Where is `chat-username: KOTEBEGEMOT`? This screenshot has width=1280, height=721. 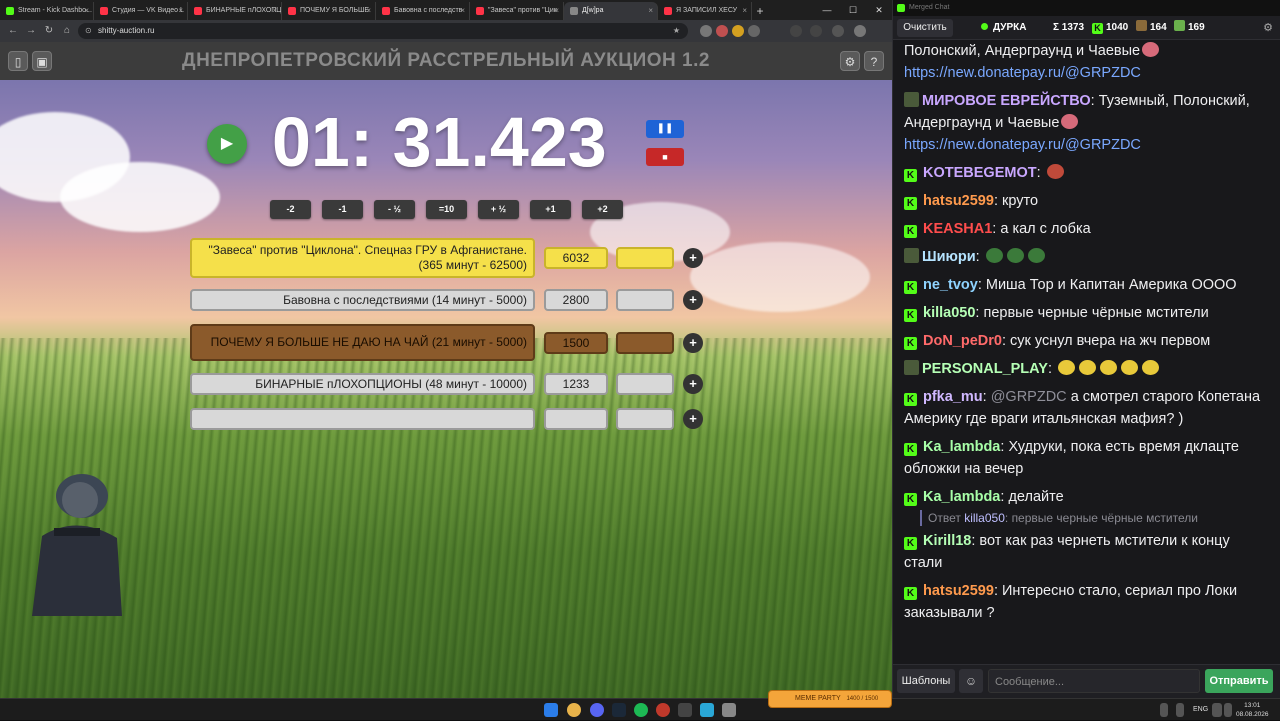 chat-username: KOTEBEGEMOT is located at coordinates (980, 173).